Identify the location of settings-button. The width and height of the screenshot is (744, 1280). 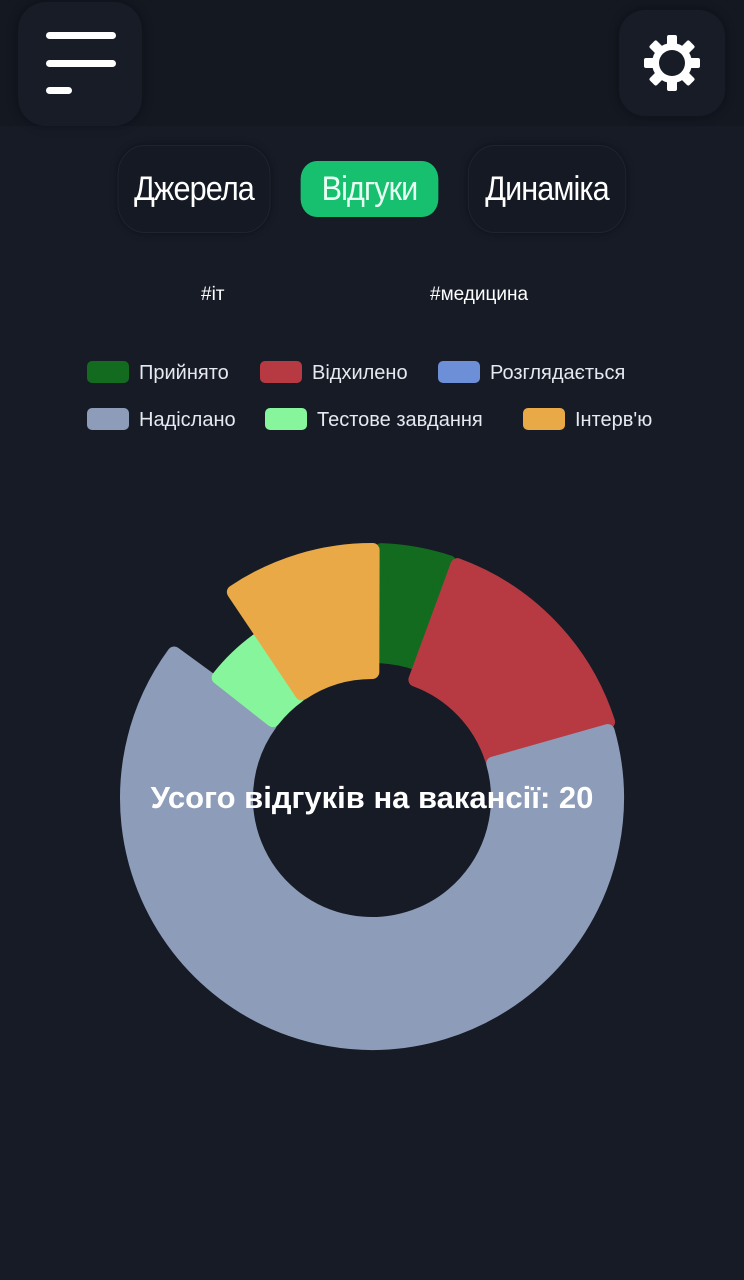
(672, 63).